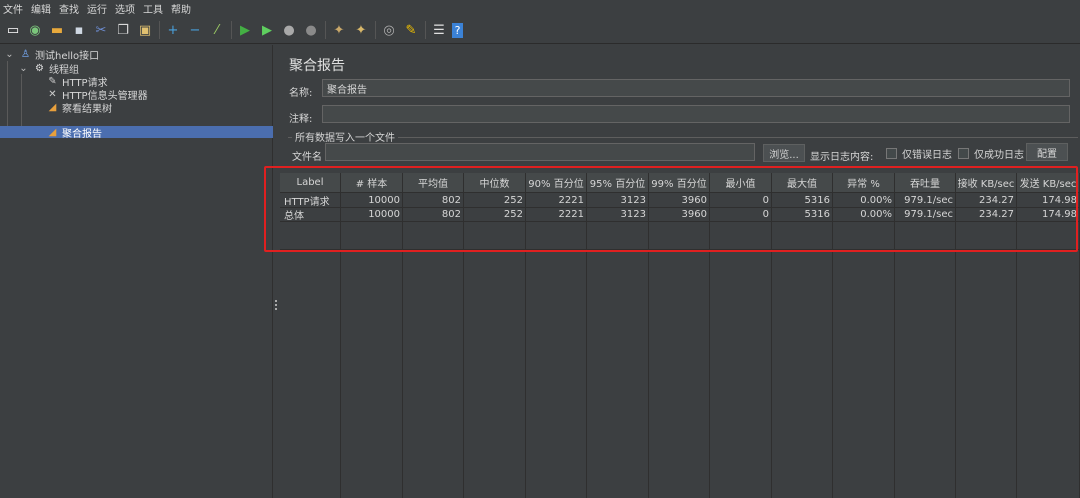 This screenshot has height=498, width=1080. Describe the element at coordinates (87, 109) in the screenshot. I see `tree-node-label: 察看结果树` at that location.